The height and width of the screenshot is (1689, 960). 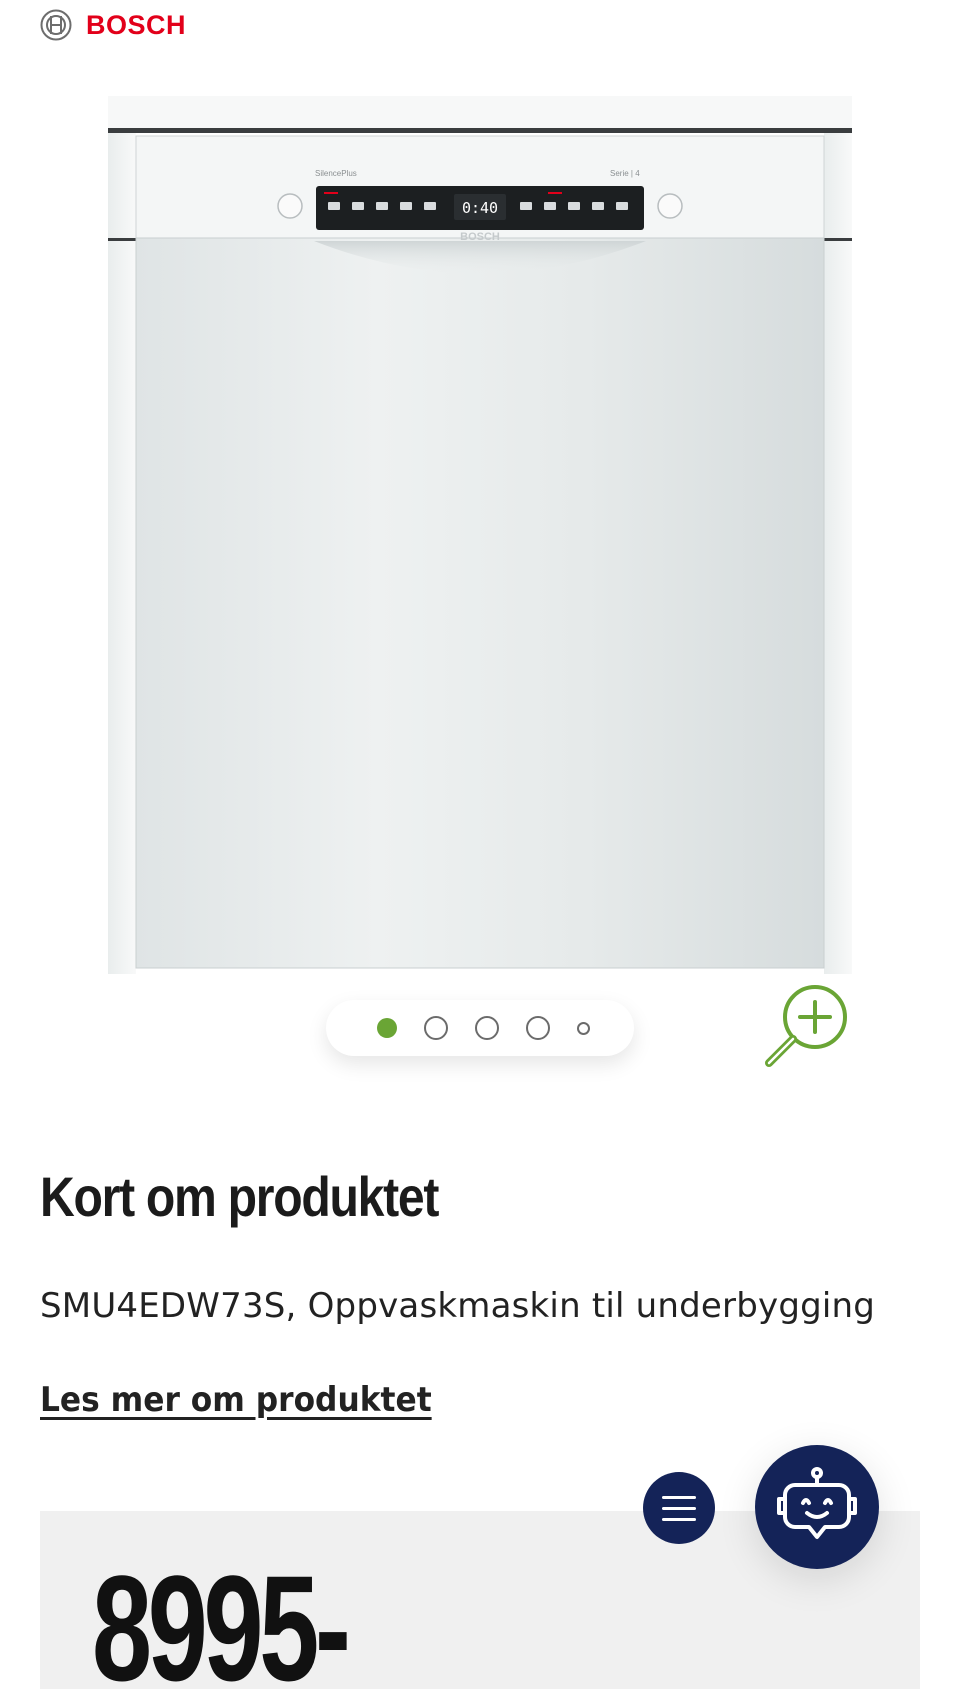 I want to click on zoom-in-icon, so click(x=806, y=1026).